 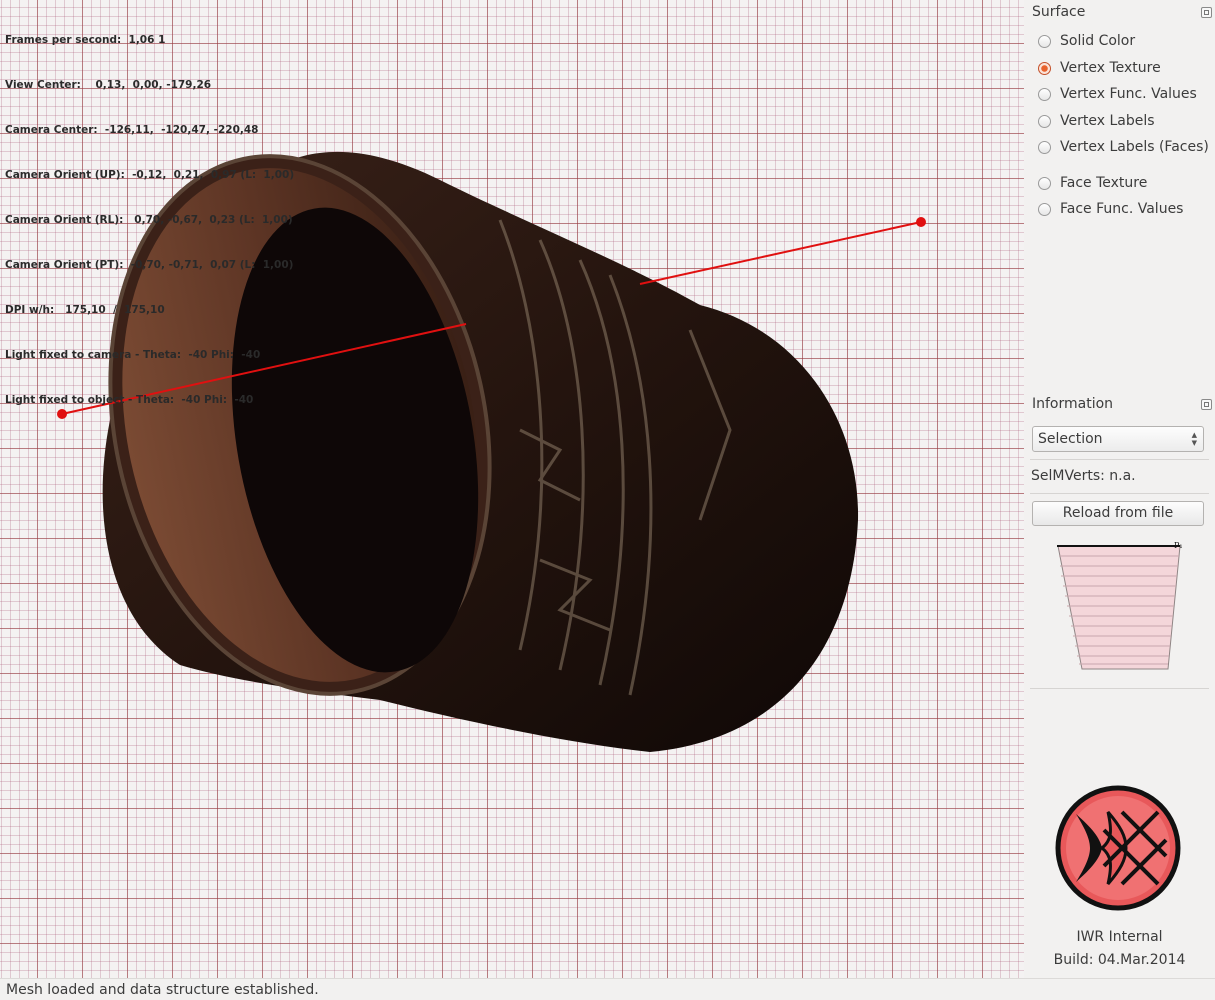 I want to click on radio-vertex-labels: Vertex Labels, so click(x=1096, y=121).